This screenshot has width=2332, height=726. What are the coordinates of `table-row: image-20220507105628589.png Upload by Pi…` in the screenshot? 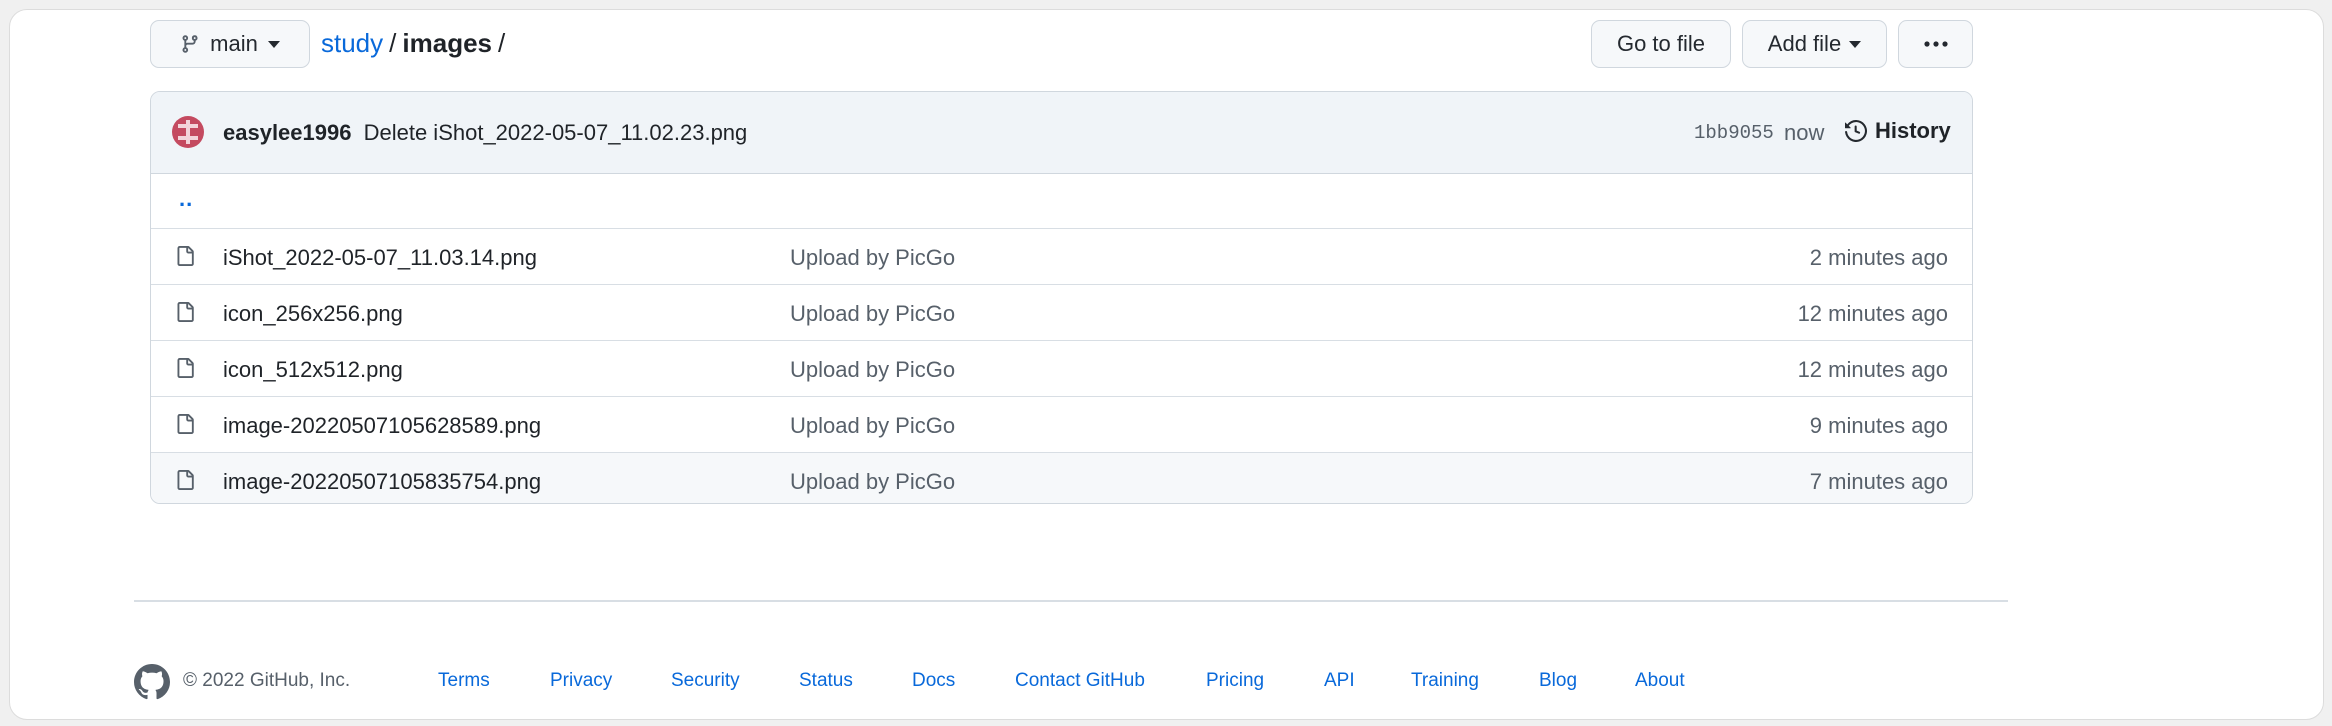 It's located at (1061, 425).